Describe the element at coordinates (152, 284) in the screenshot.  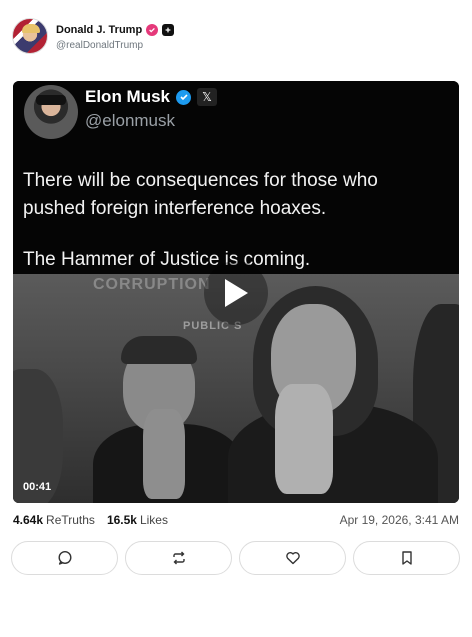
I see `background-sign-text: CORRUPTION` at that location.